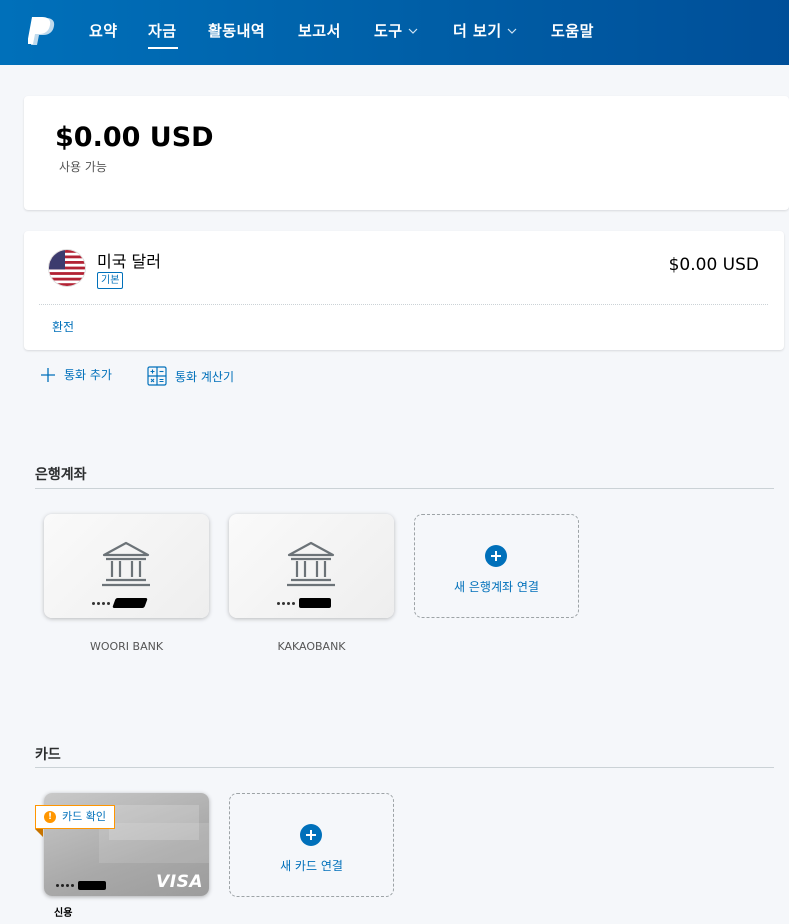 This screenshot has width=789, height=924. What do you see at coordinates (50, 817) in the screenshot?
I see `warning-icon: !` at bounding box center [50, 817].